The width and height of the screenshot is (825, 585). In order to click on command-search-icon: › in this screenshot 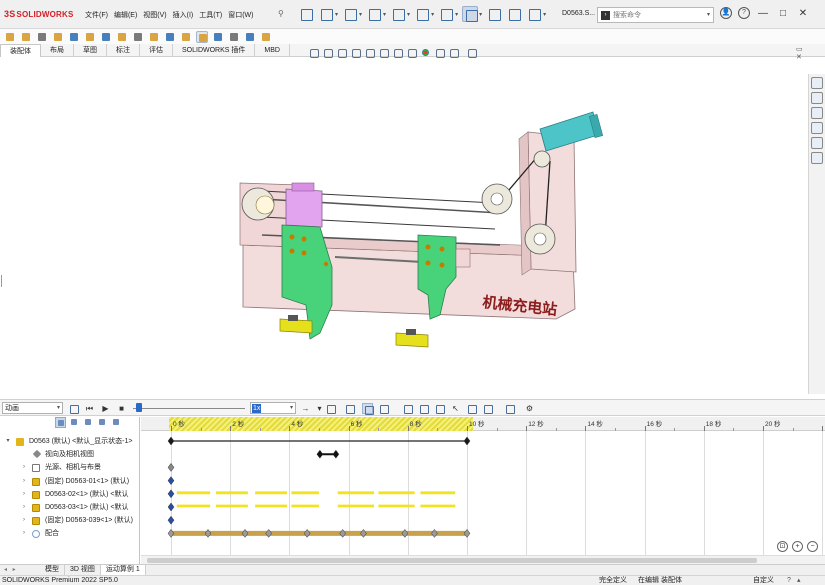, I will do `click(605, 15)`.